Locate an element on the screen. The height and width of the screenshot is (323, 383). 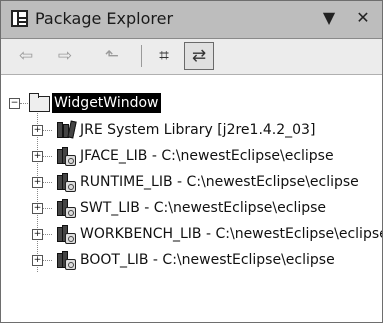
project-label: WidgetWindow is located at coordinates (106, 103).